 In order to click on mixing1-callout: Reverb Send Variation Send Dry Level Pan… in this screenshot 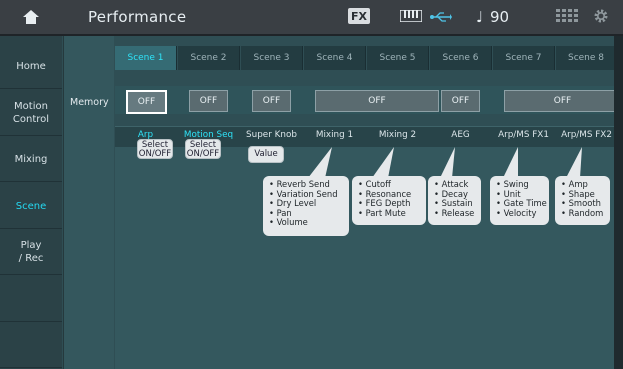, I will do `click(306, 206)`.